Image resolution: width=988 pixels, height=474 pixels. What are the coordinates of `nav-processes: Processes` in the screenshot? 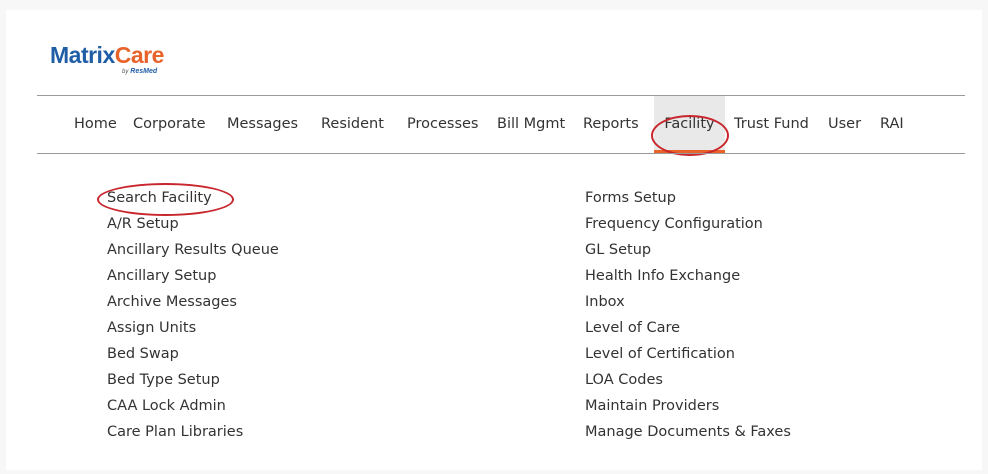 It's located at (442, 124).